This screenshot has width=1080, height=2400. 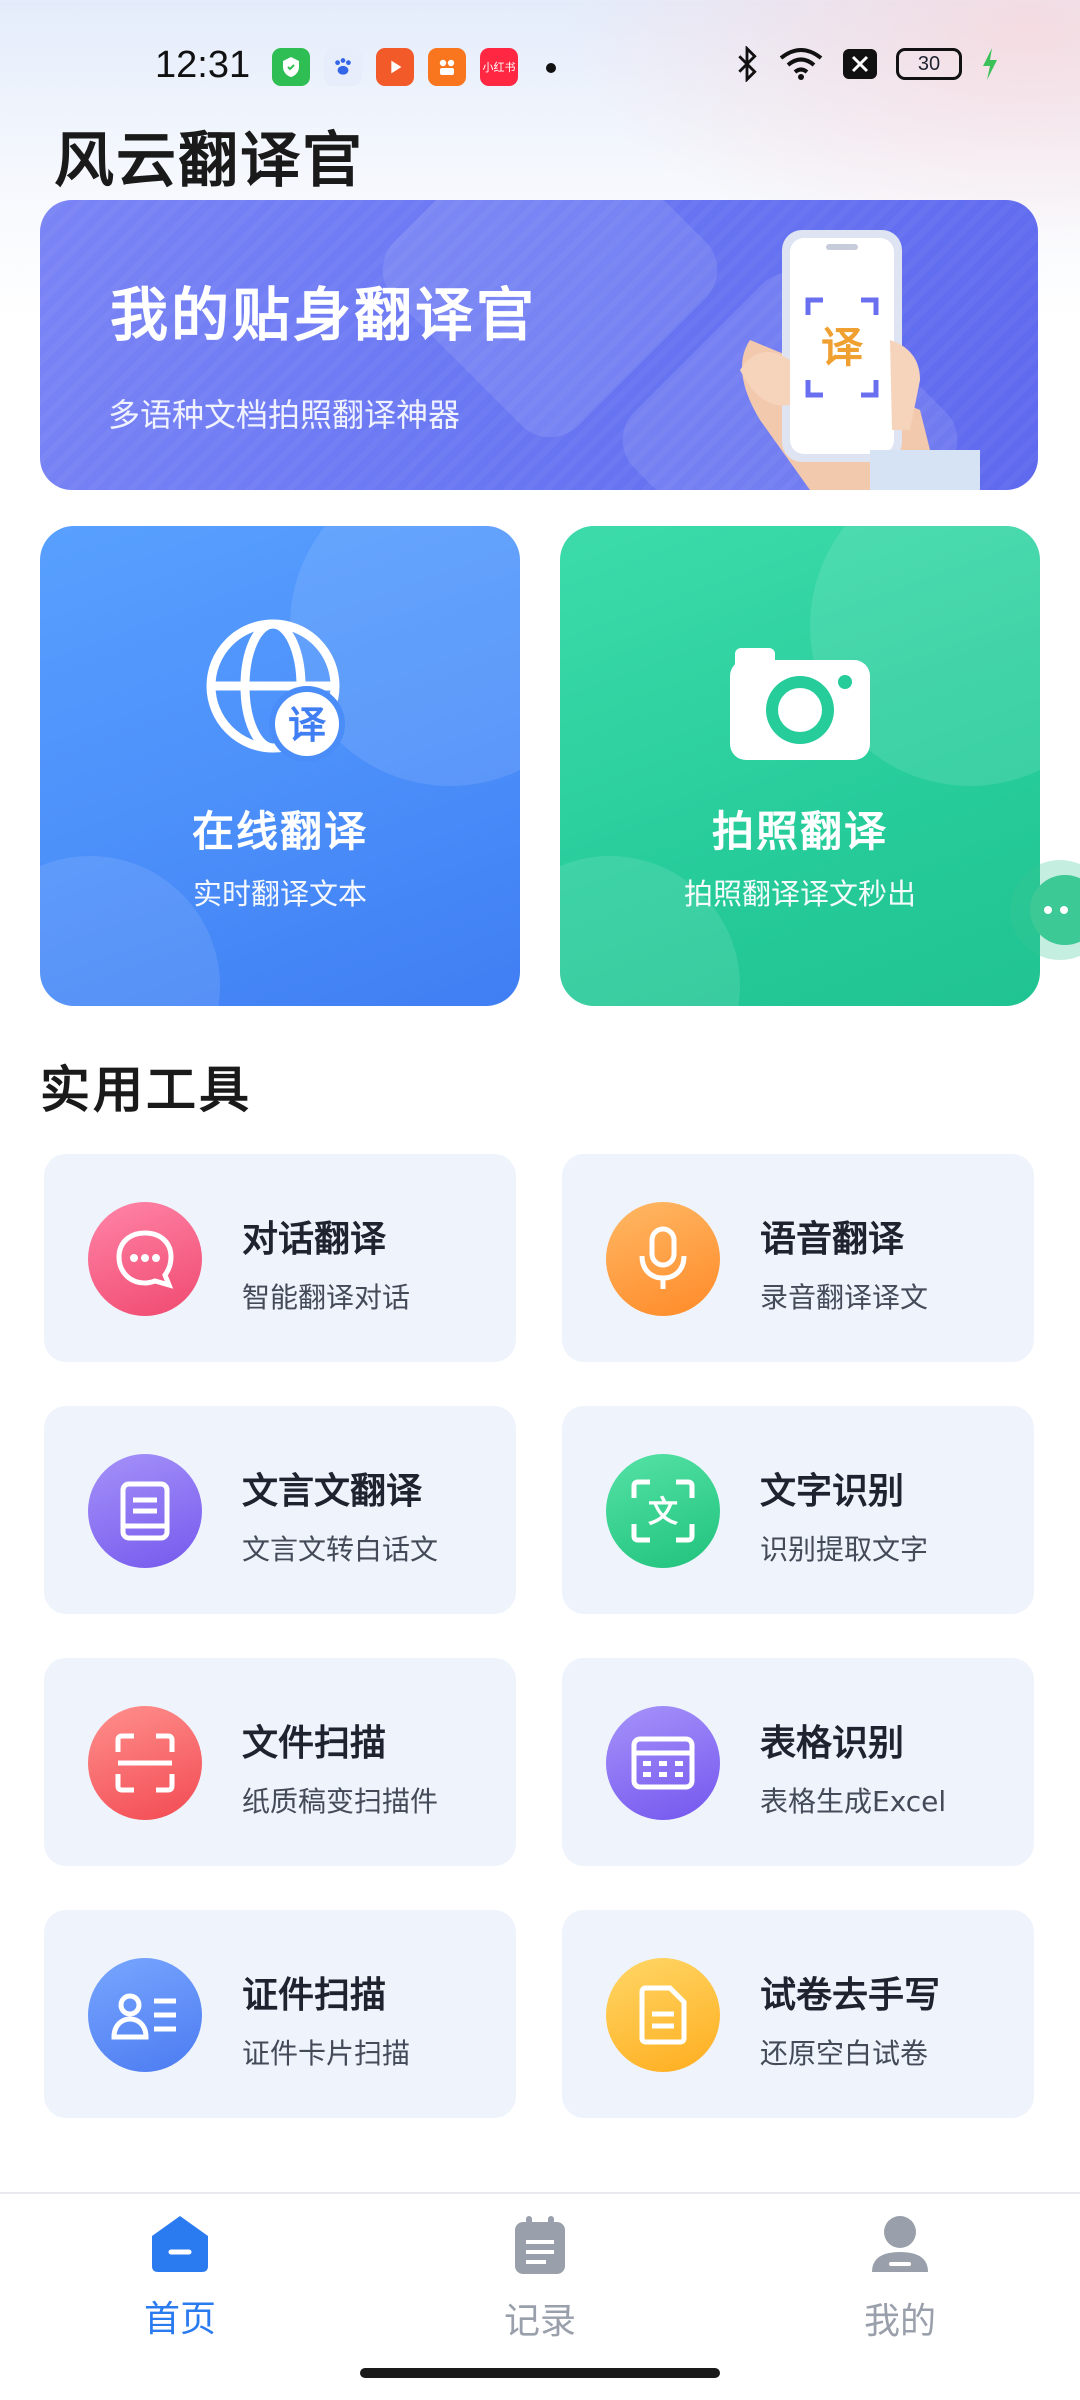 I want to click on tool-title: 表格识别, so click(x=832, y=1743).